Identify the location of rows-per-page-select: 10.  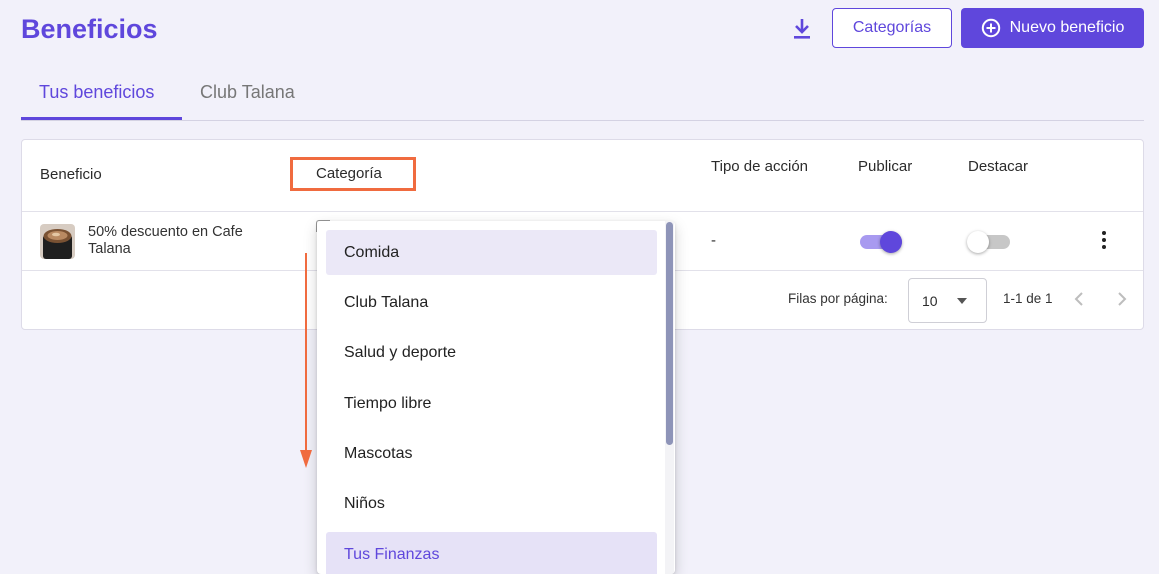
(947, 300).